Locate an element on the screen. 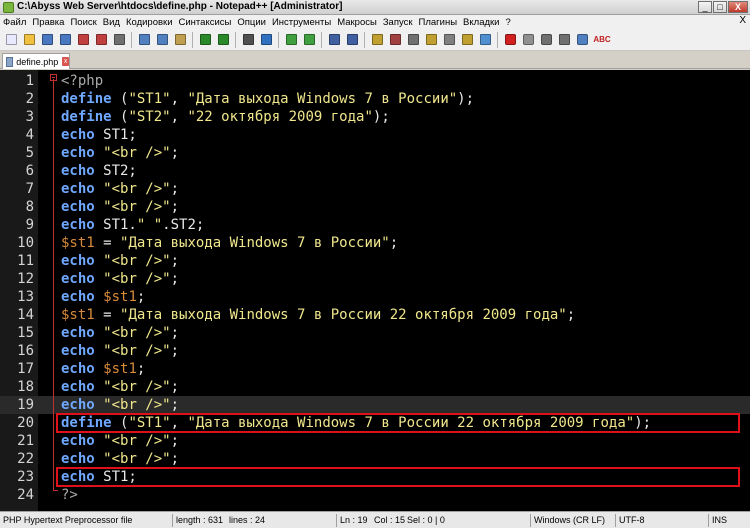 The height and width of the screenshot is (528, 750). code-token: echo is located at coordinates (78, 153).